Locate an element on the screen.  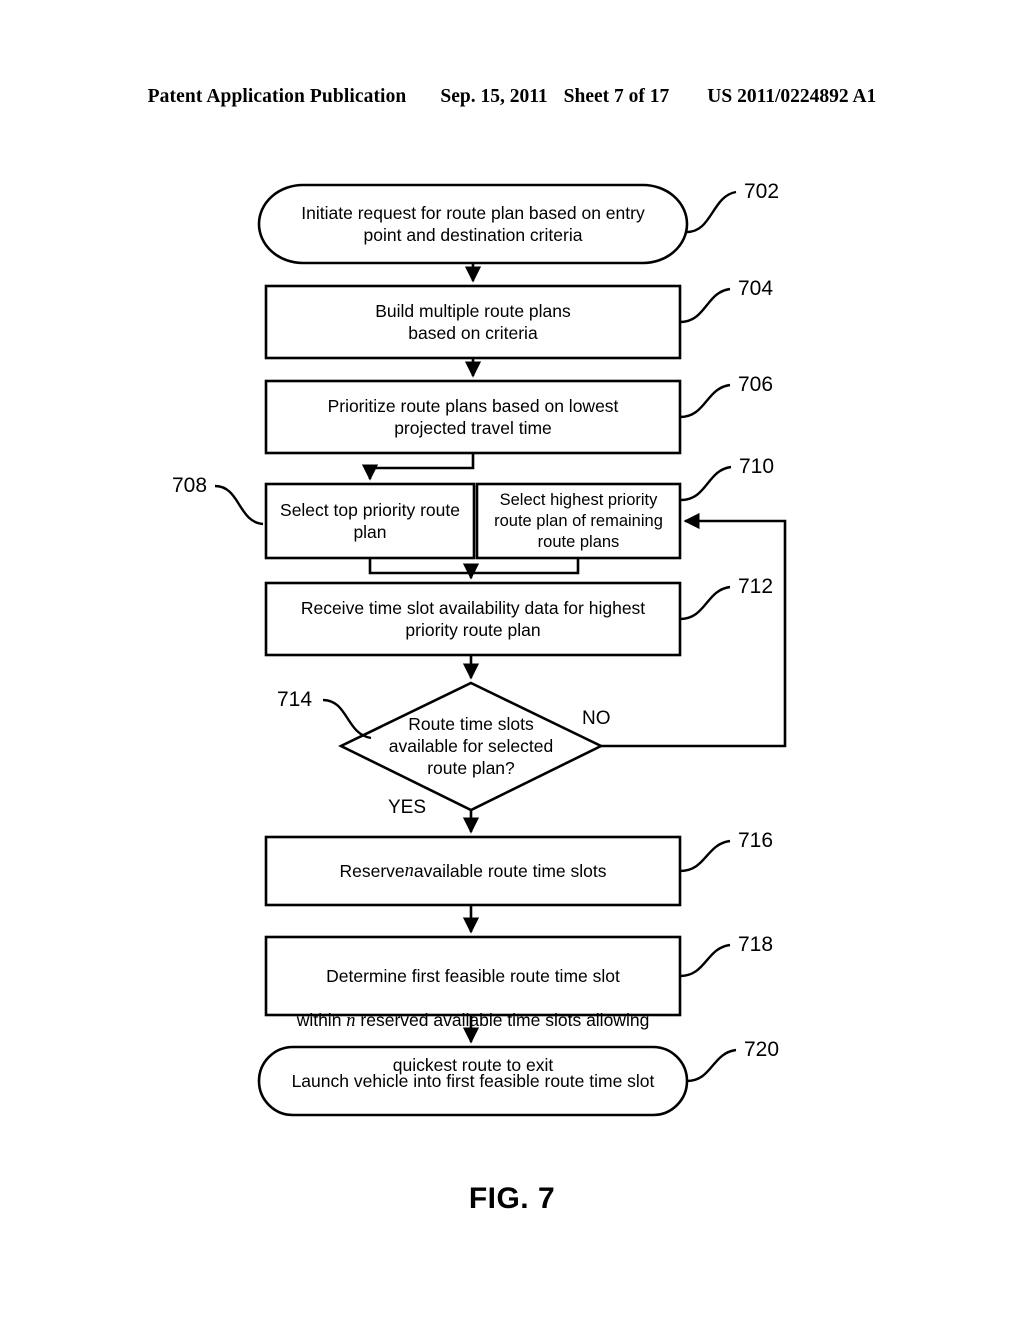
ref-706: 706 is located at coordinates (756, 384).